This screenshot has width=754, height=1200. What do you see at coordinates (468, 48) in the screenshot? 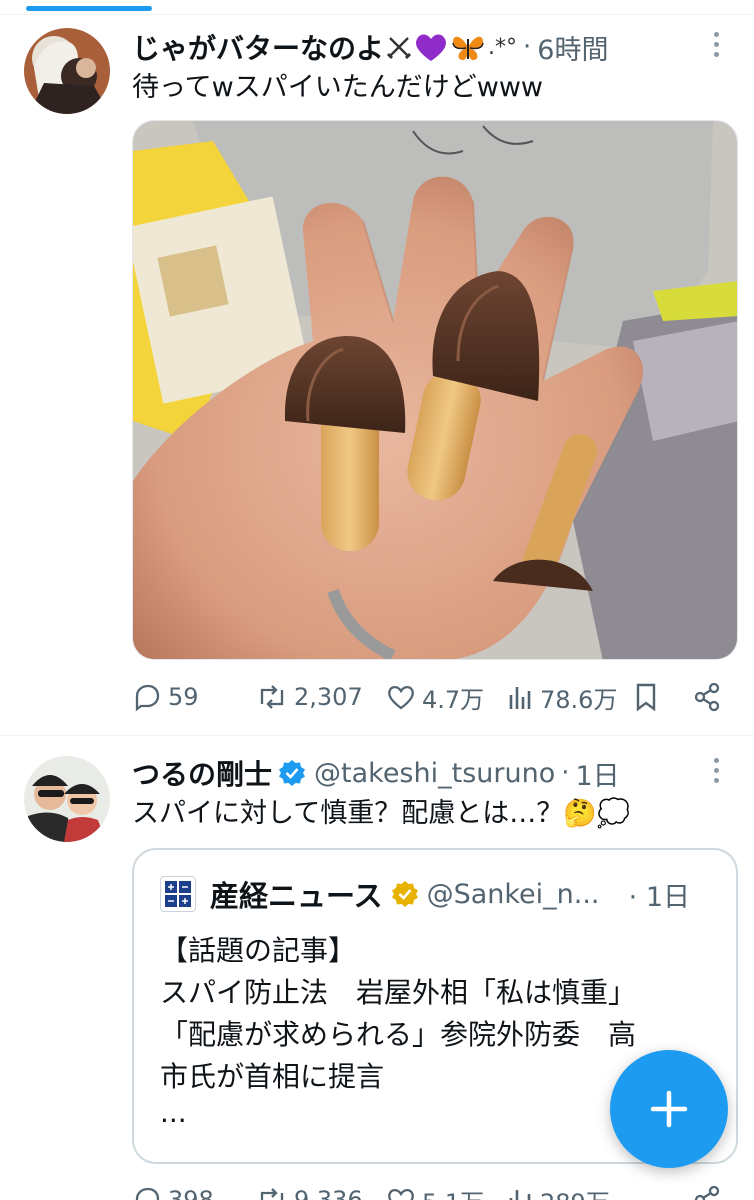
I see `butterfly-icon` at bounding box center [468, 48].